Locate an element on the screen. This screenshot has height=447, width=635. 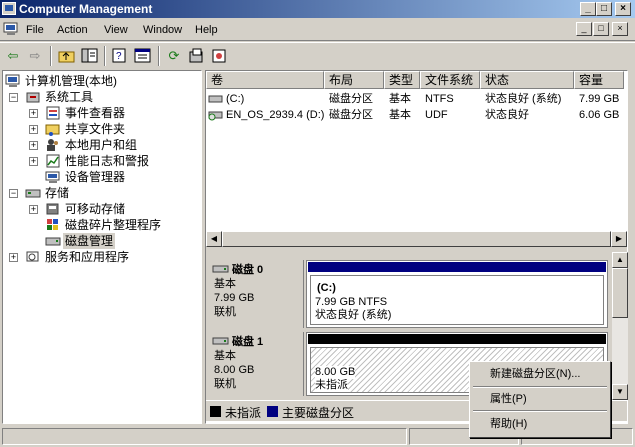
menu-help: Help is located at coordinates (206, 30).